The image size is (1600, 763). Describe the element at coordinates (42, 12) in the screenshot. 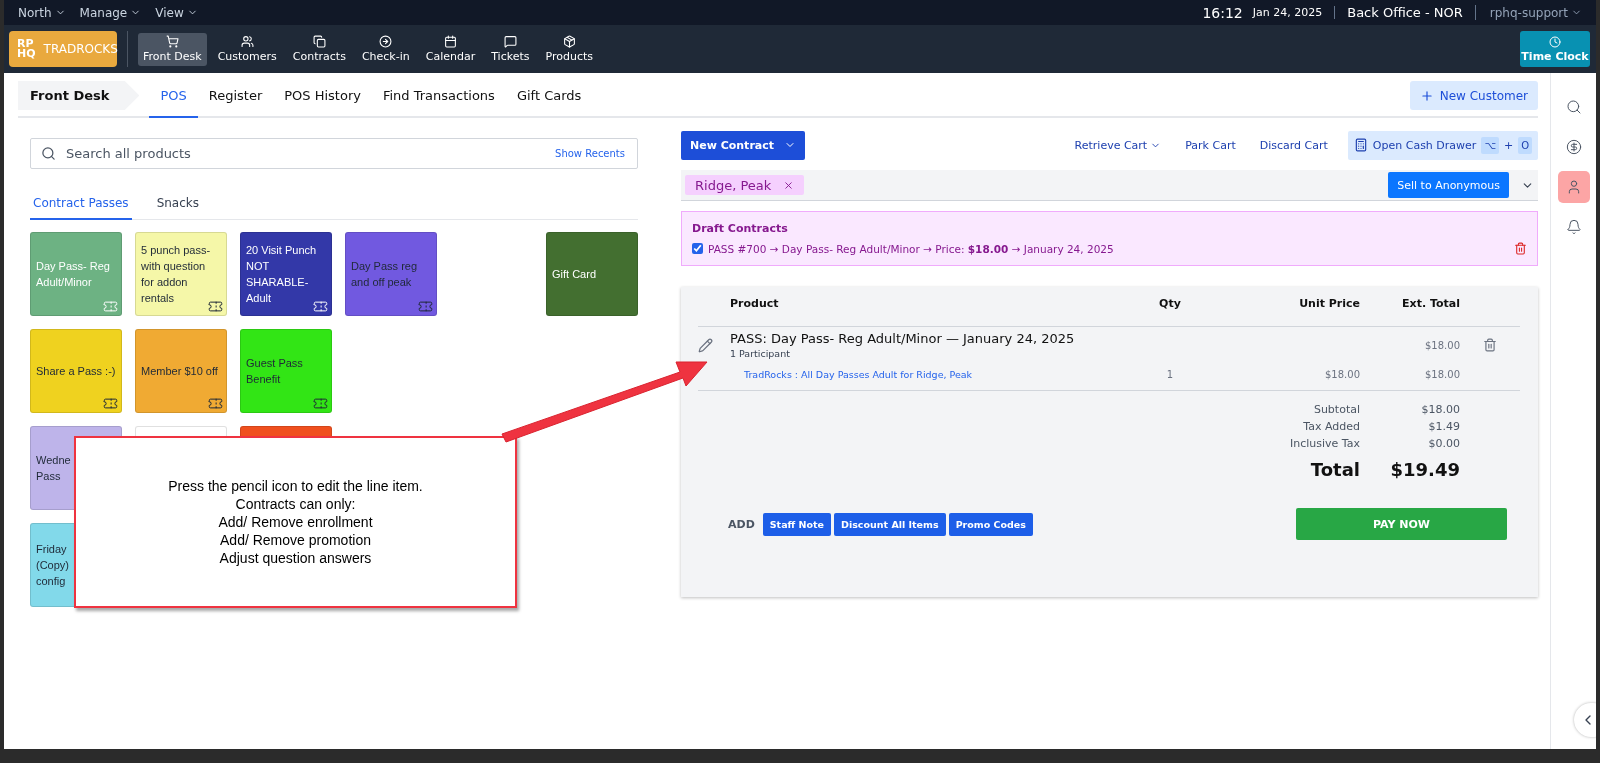

I see `menu-item: North` at that location.